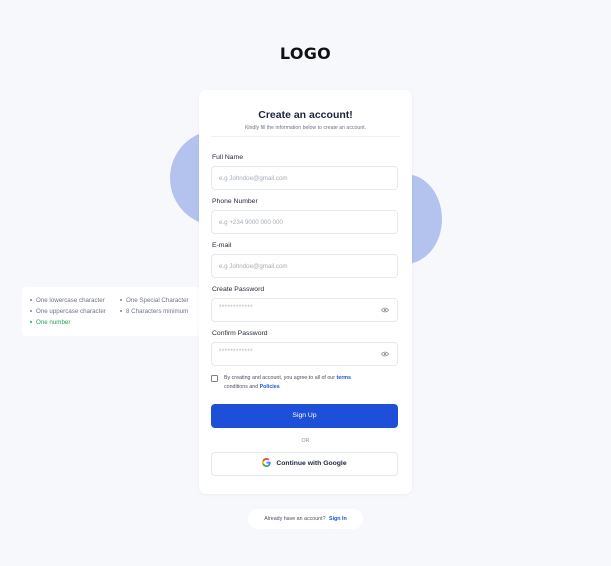 Image resolution: width=611 pixels, height=566 pixels. What do you see at coordinates (251, 222) in the screenshot?
I see `phone-placeholder: e.g +234 9000 000 000` at bounding box center [251, 222].